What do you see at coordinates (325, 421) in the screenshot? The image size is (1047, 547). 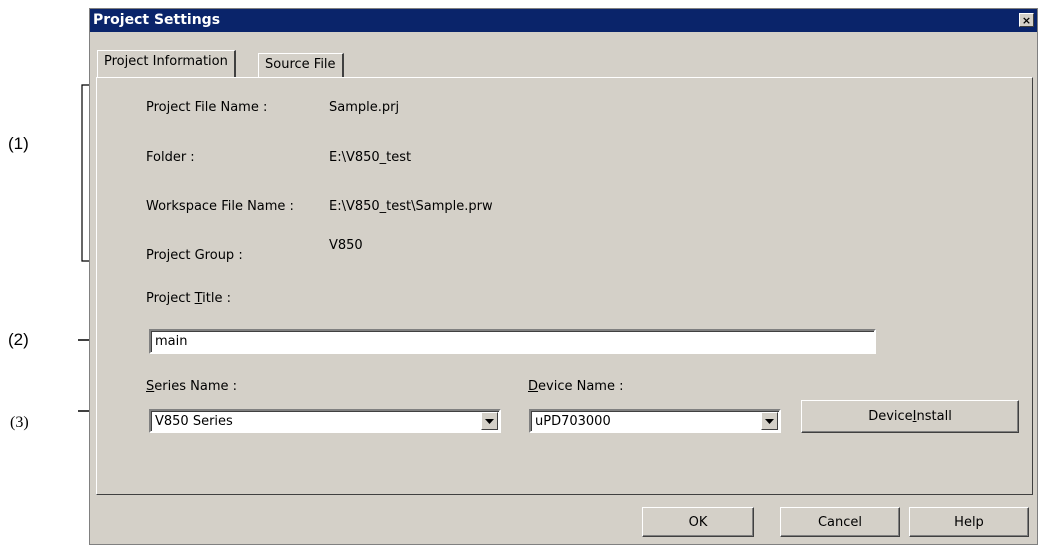 I see `series-name-select: V850 Series` at bounding box center [325, 421].